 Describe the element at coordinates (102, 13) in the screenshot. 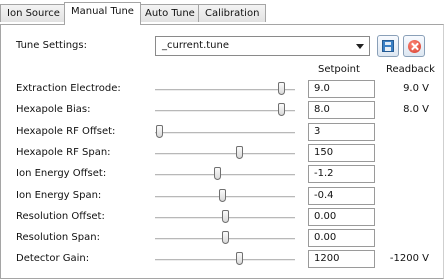

I see `tab-manual-tune: Manual Tune` at that location.